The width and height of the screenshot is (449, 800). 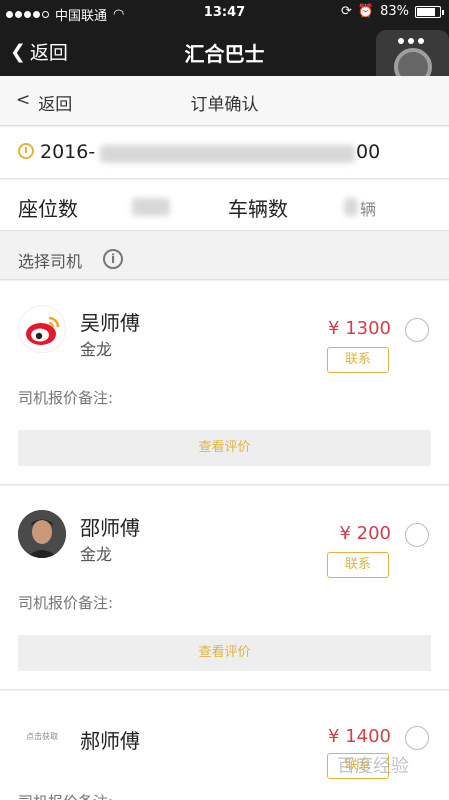 What do you see at coordinates (368, 152) in the screenshot?
I see `trip-time-end: 00` at bounding box center [368, 152].